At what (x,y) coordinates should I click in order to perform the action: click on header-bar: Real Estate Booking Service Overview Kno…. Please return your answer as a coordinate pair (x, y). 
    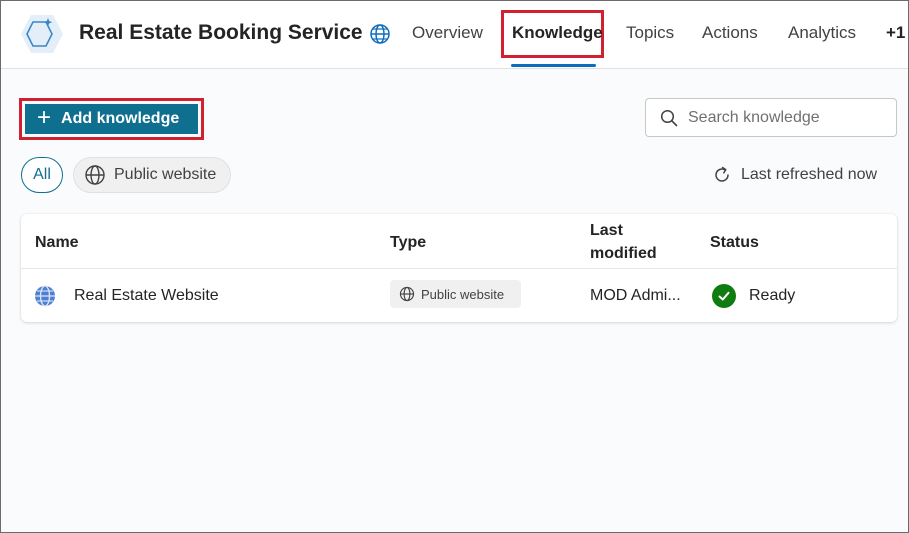
    Looking at the image, I should click on (454, 35).